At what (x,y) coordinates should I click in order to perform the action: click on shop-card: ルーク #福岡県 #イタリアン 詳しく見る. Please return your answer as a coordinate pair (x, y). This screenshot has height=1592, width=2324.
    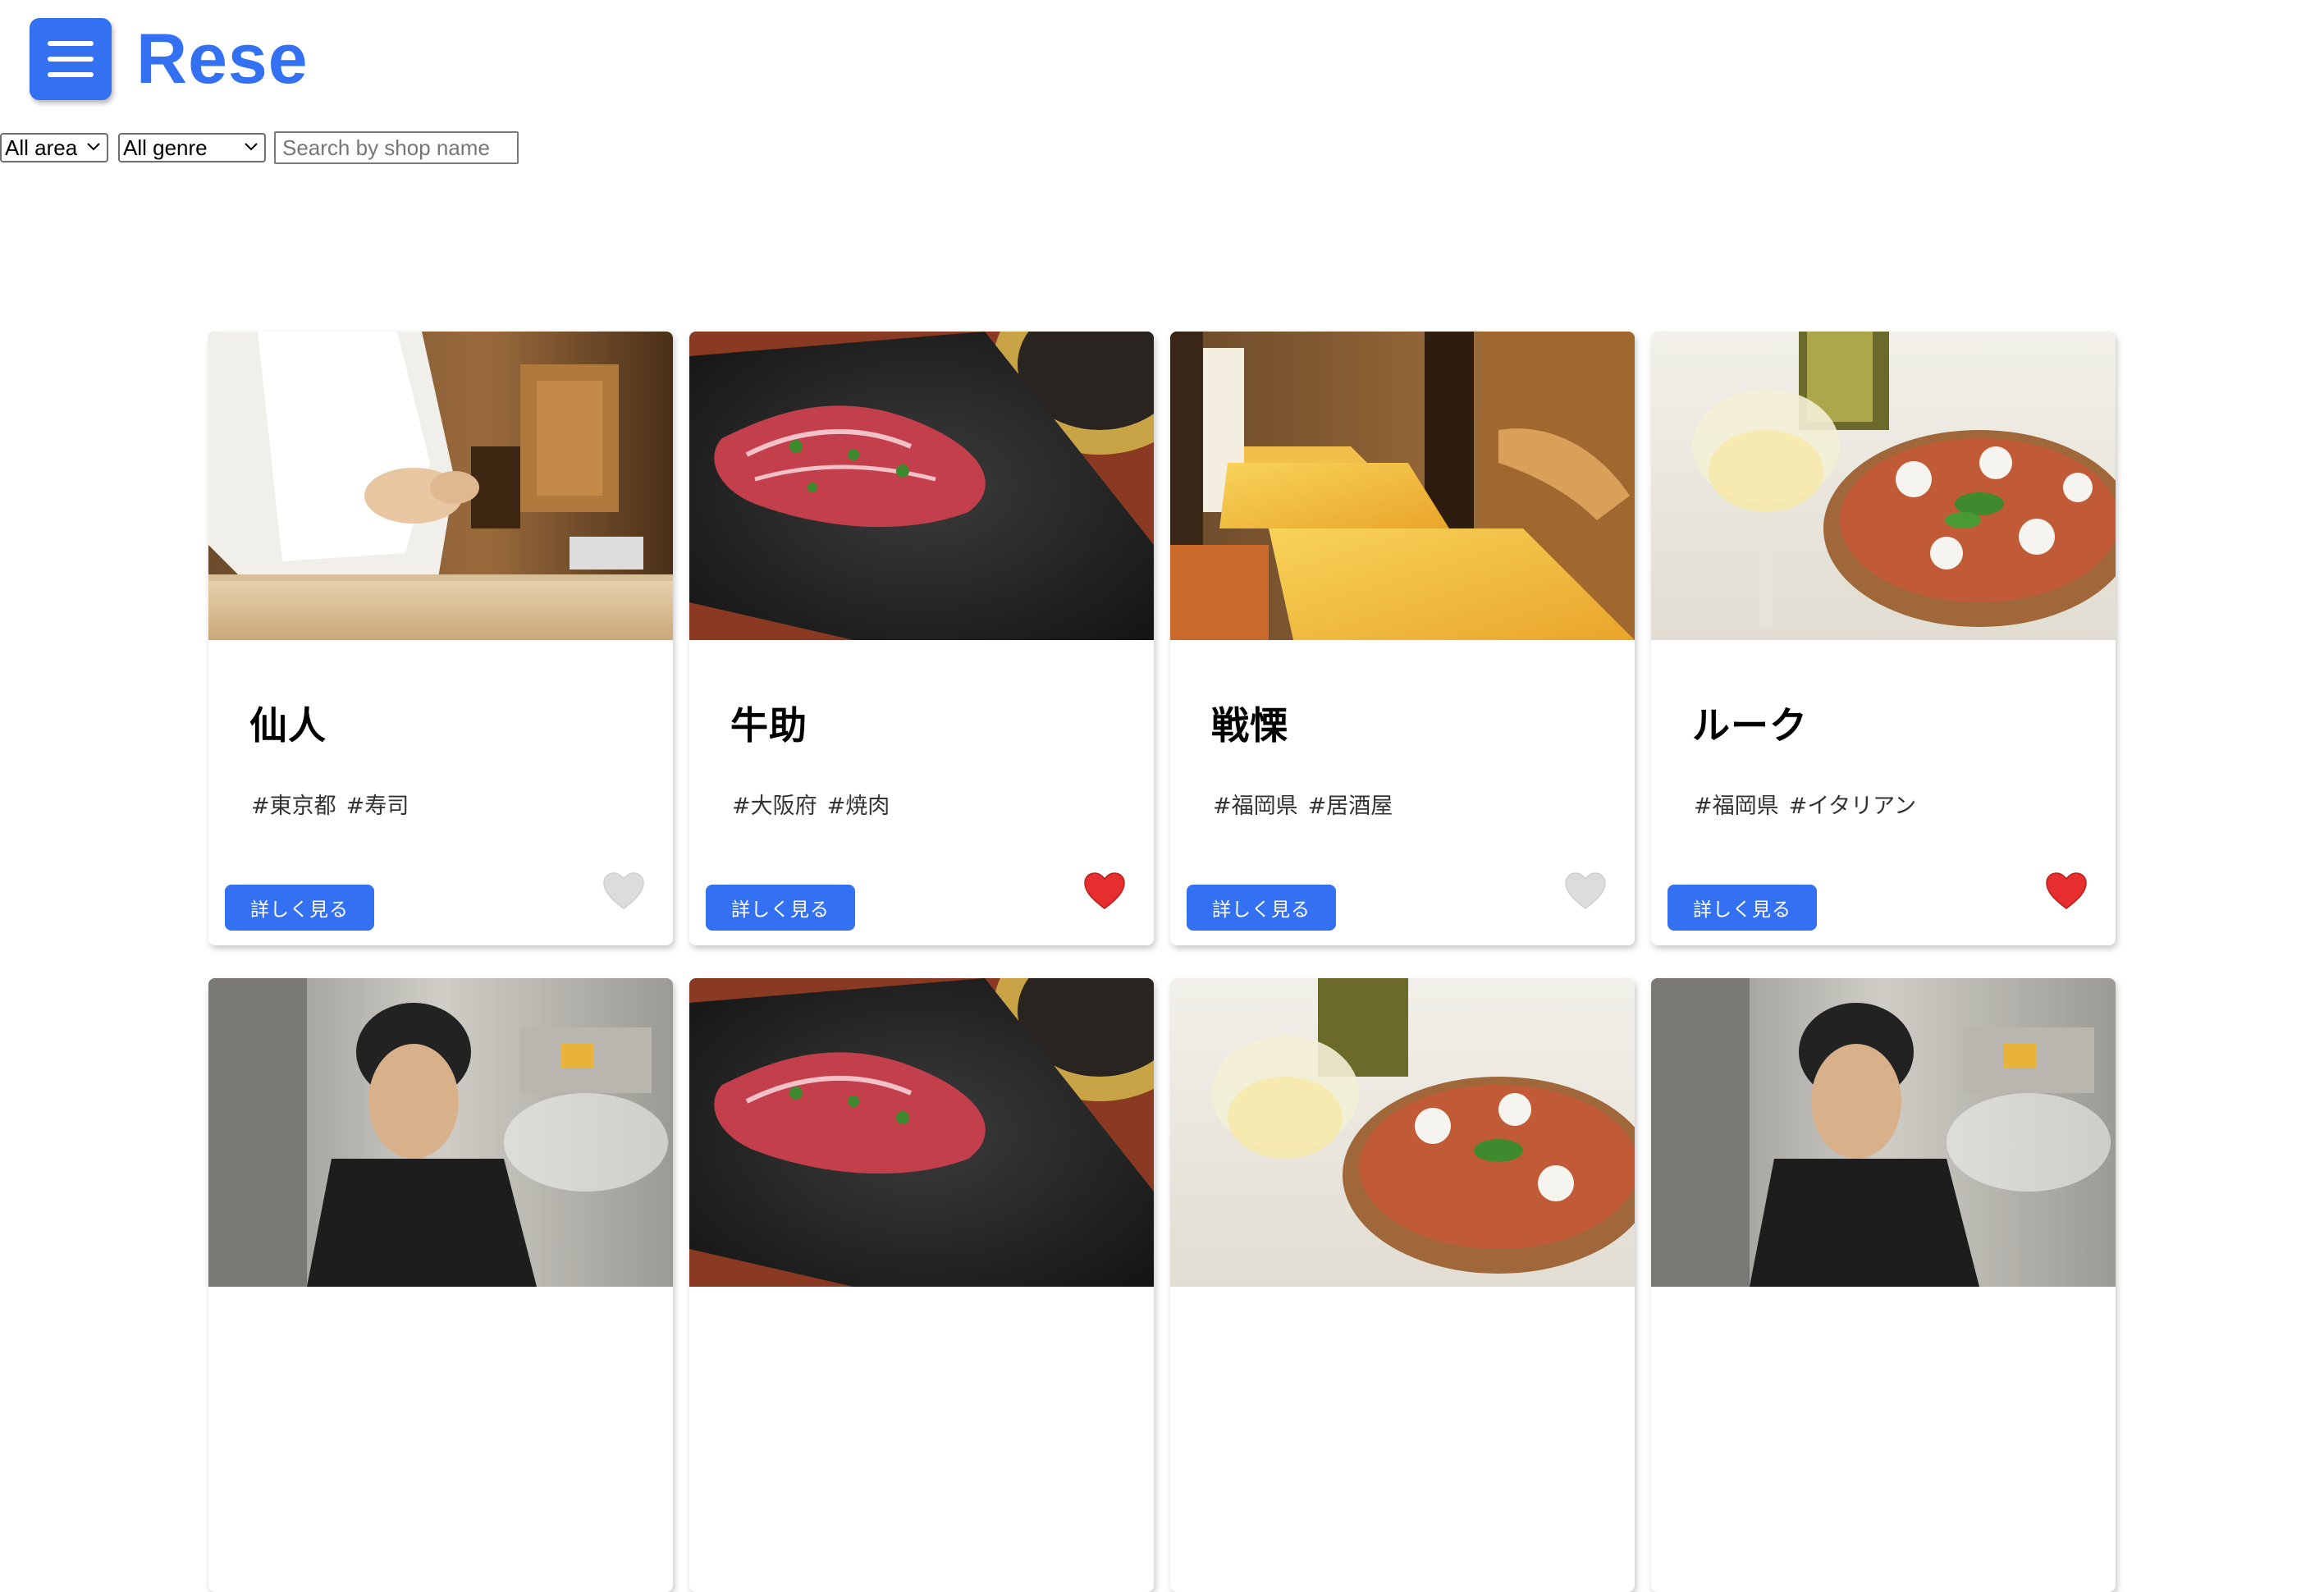
    Looking at the image, I should click on (1883, 638).